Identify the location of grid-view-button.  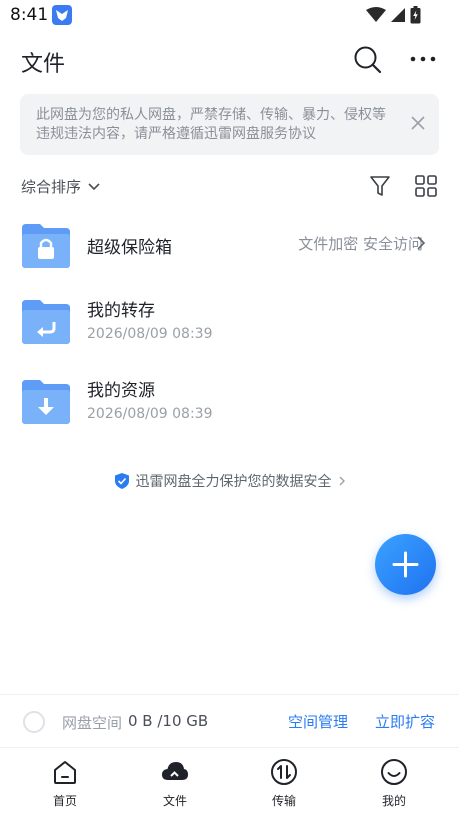
(426, 186).